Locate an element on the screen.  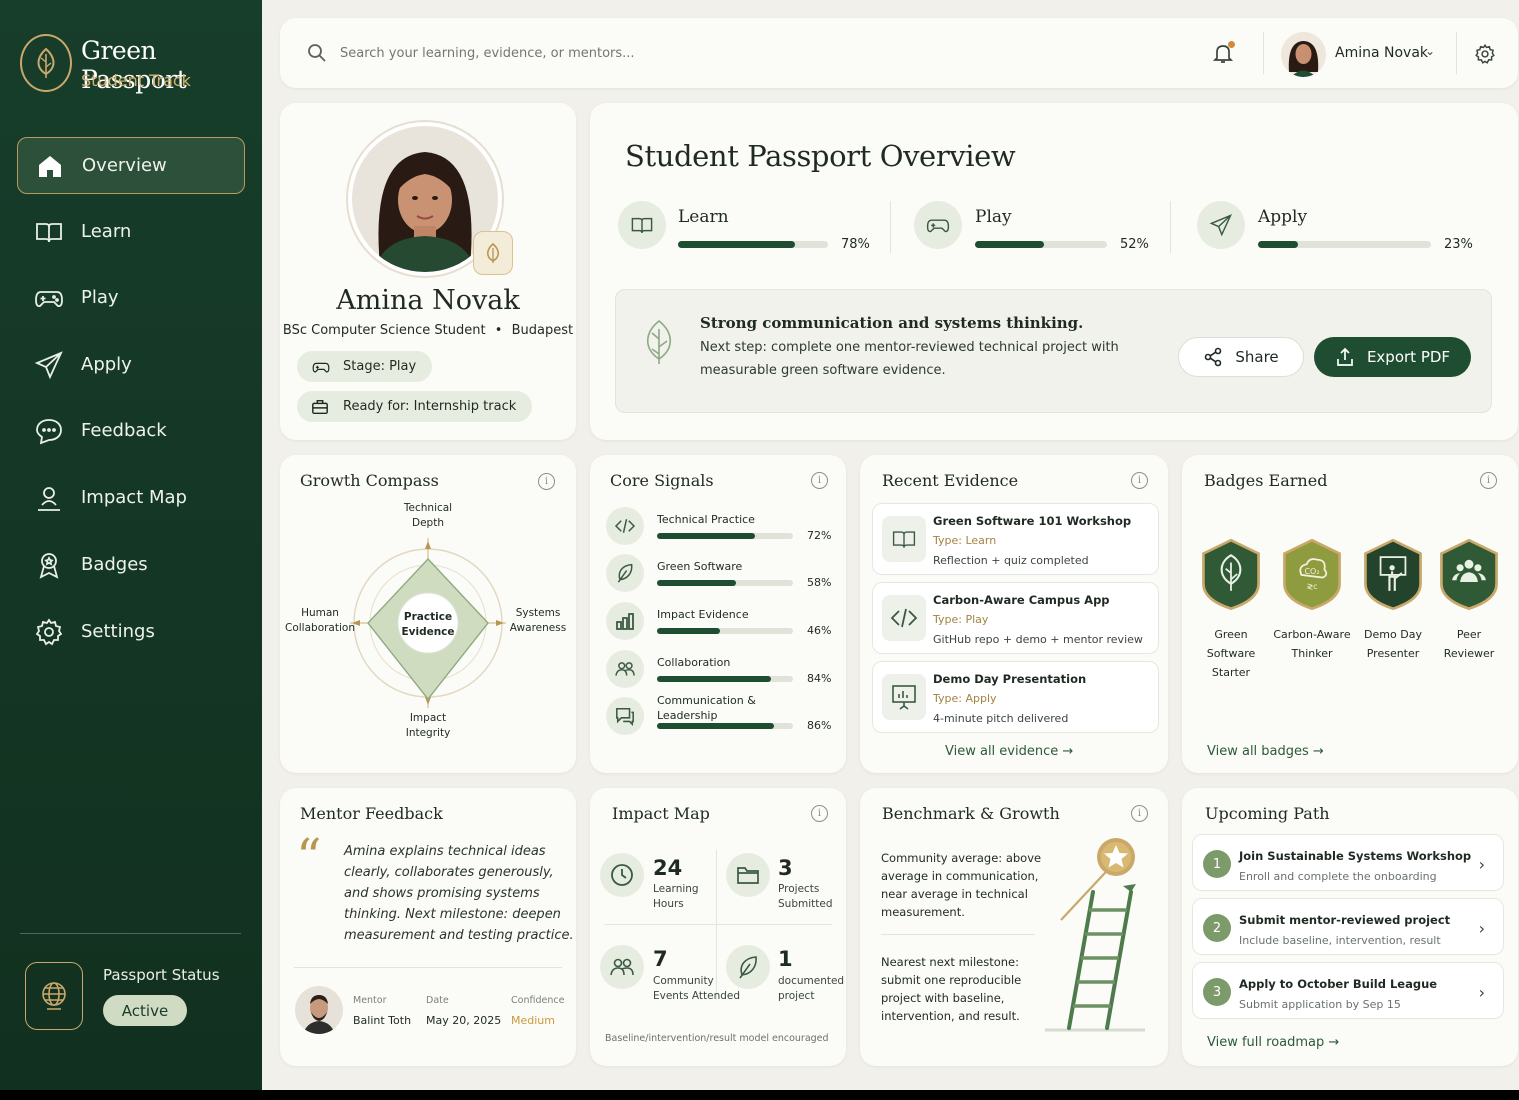
nav-label: Settings is located at coordinates (118, 631).